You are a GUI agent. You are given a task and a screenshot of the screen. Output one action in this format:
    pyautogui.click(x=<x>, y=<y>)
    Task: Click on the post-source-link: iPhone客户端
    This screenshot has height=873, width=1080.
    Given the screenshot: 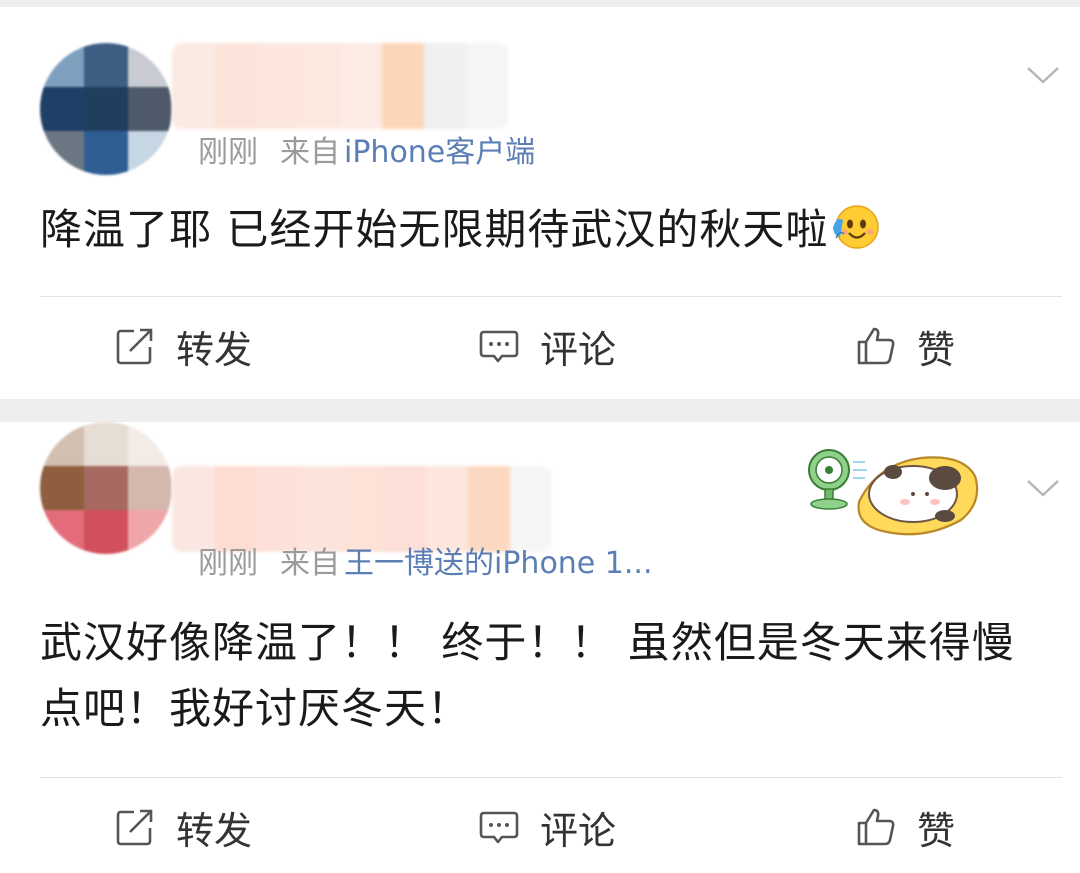 What is the action you would take?
    pyautogui.click(x=439, y=152)
    